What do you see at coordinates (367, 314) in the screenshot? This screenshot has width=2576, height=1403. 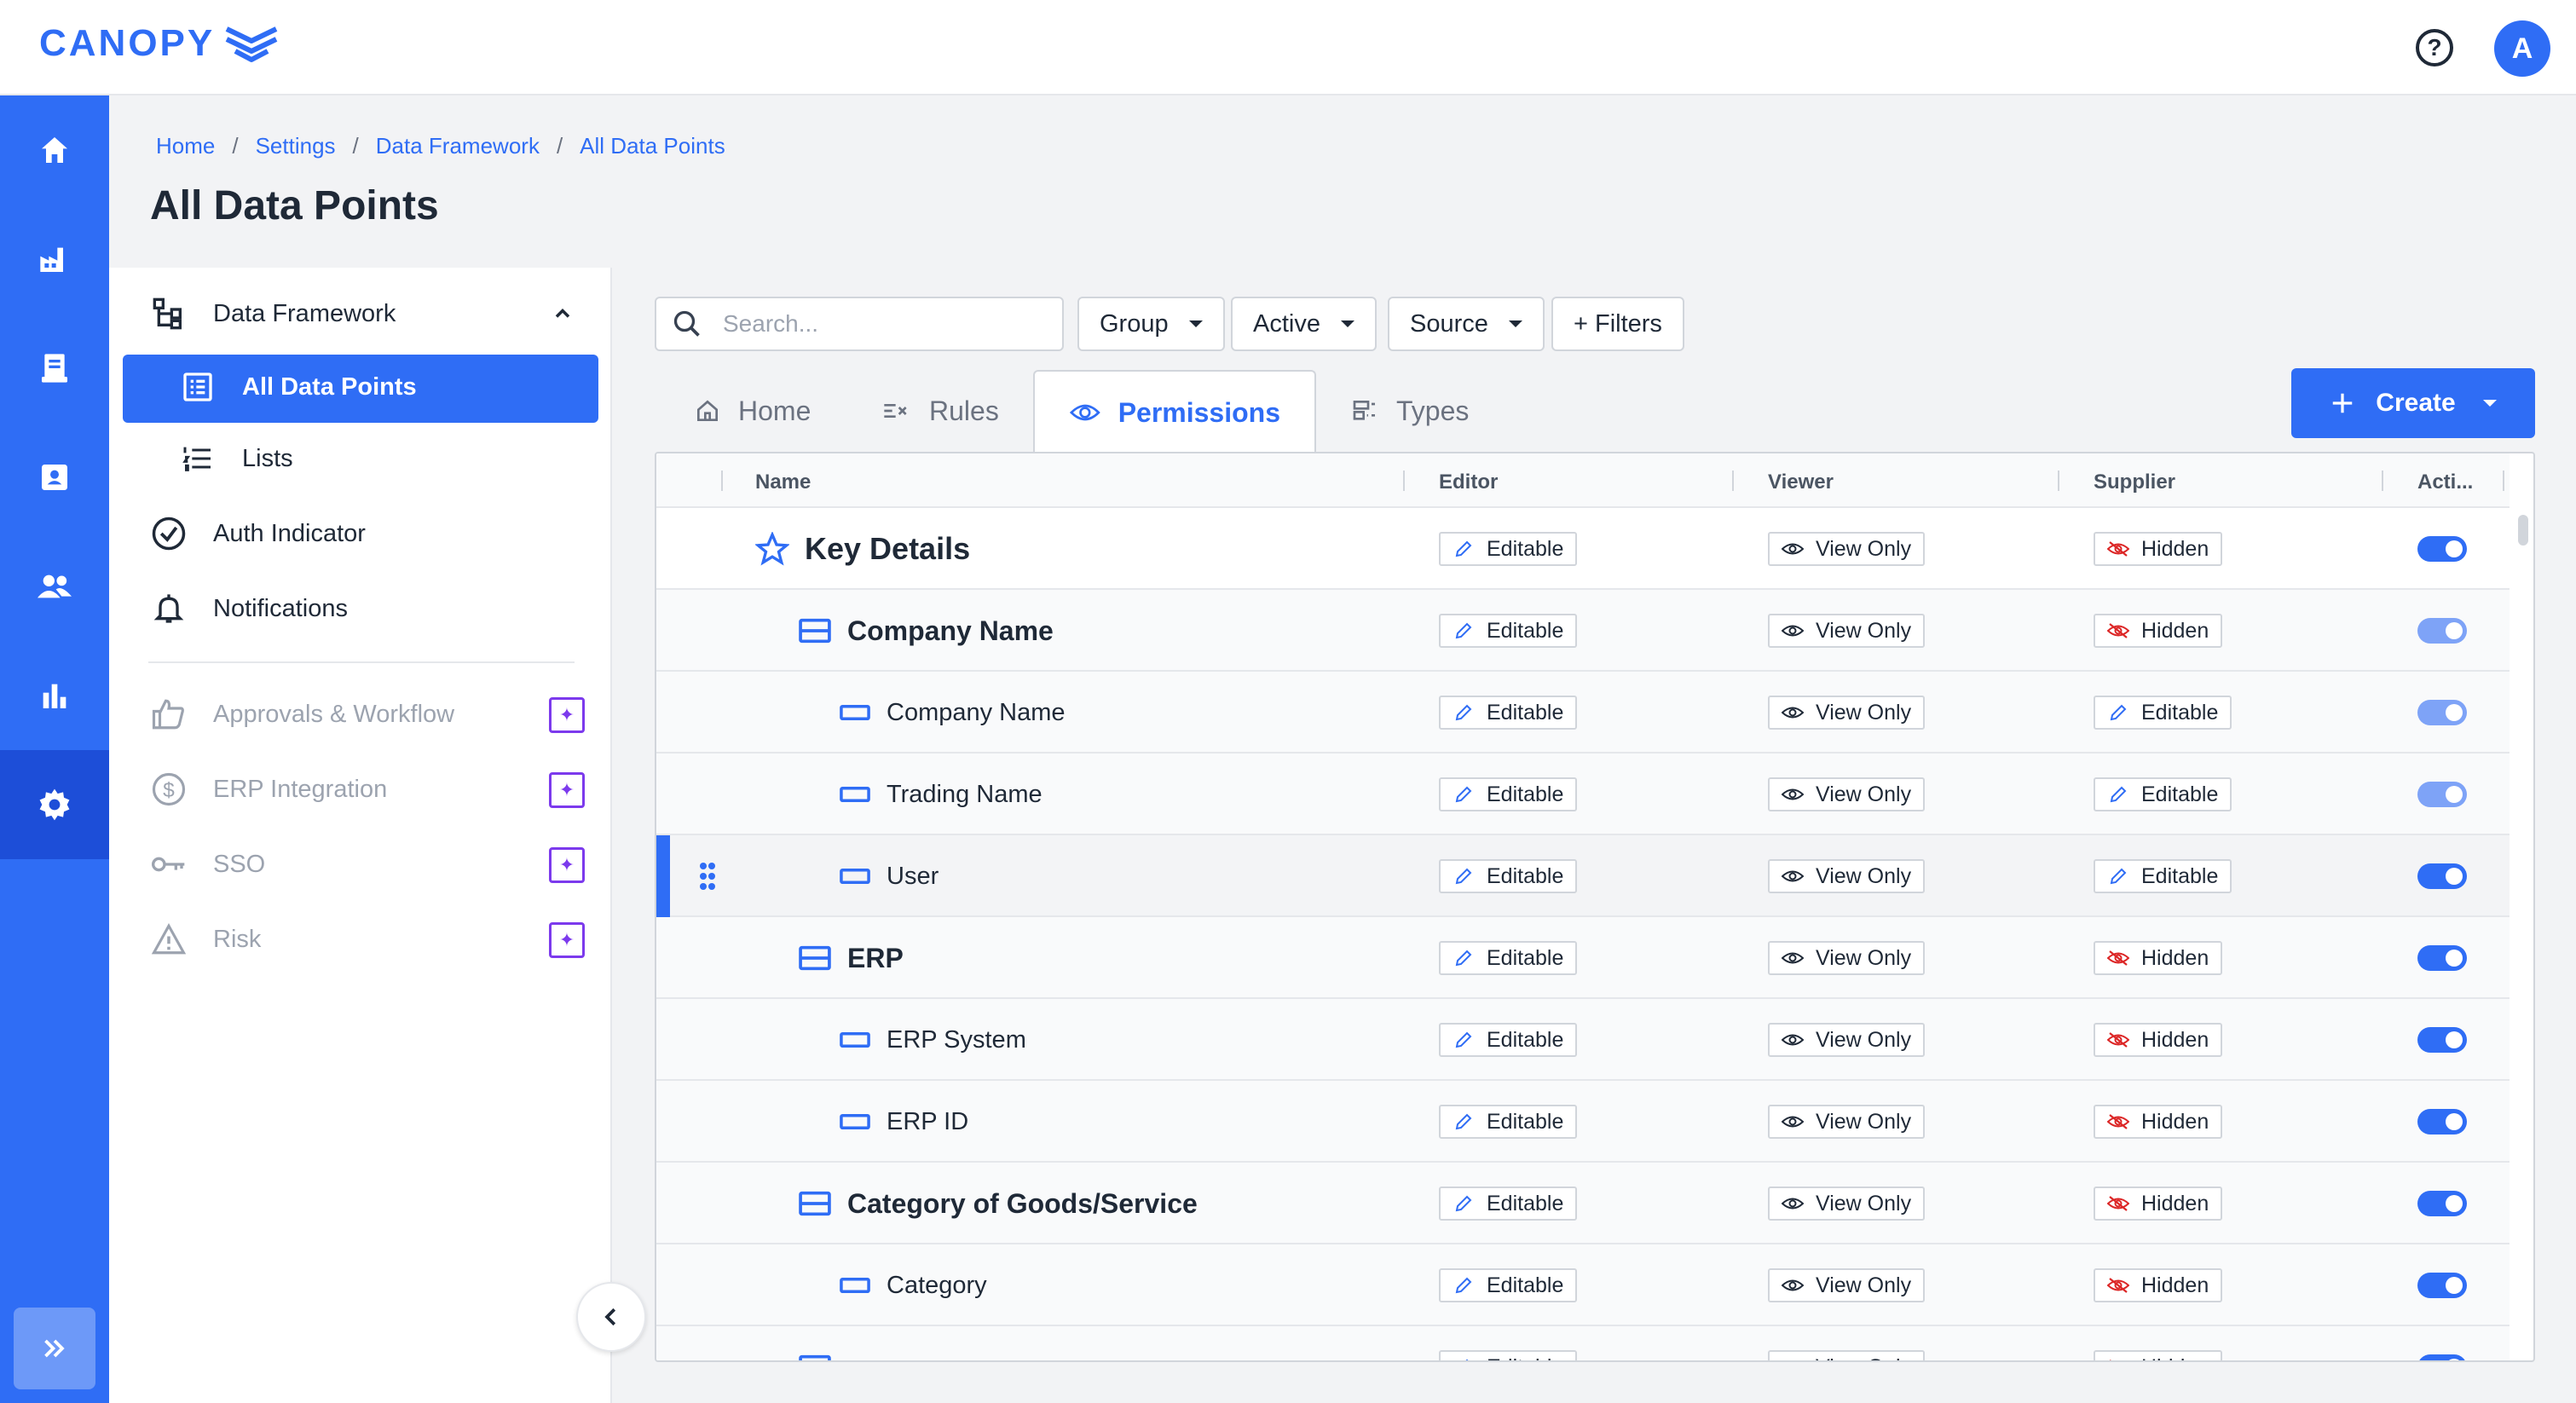 I see `subnav-section-data-framework: Data Framework` at bounding box center [367, 314].